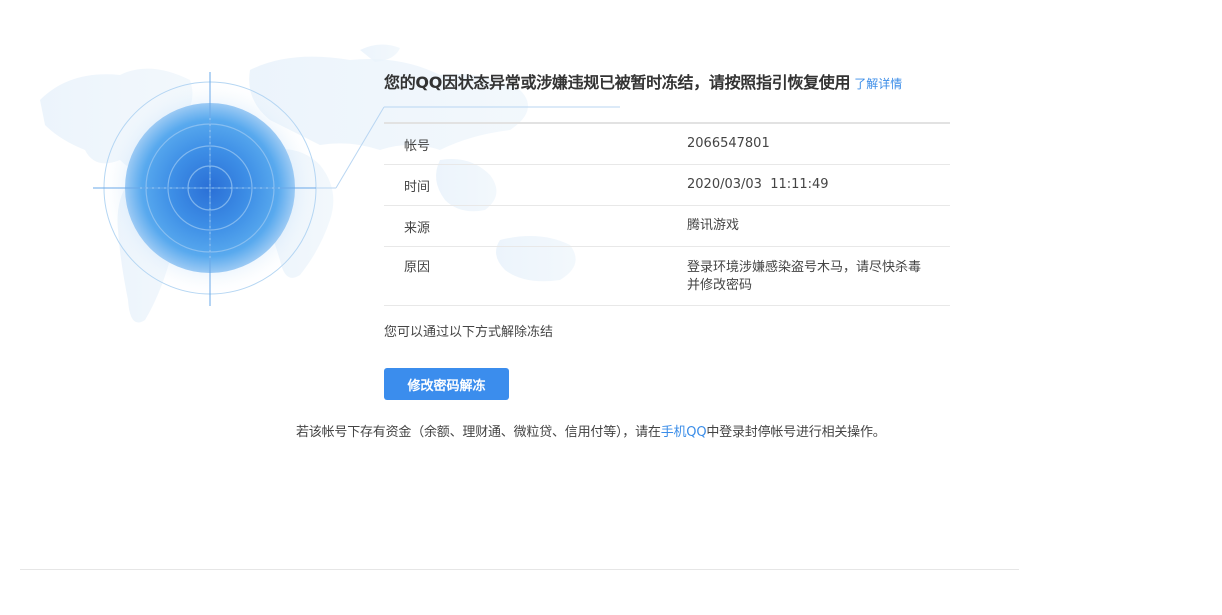  Describe the element at coordinates (713, 225) in the screenshot. I see `source-value: 腾讯游戏` at that location.